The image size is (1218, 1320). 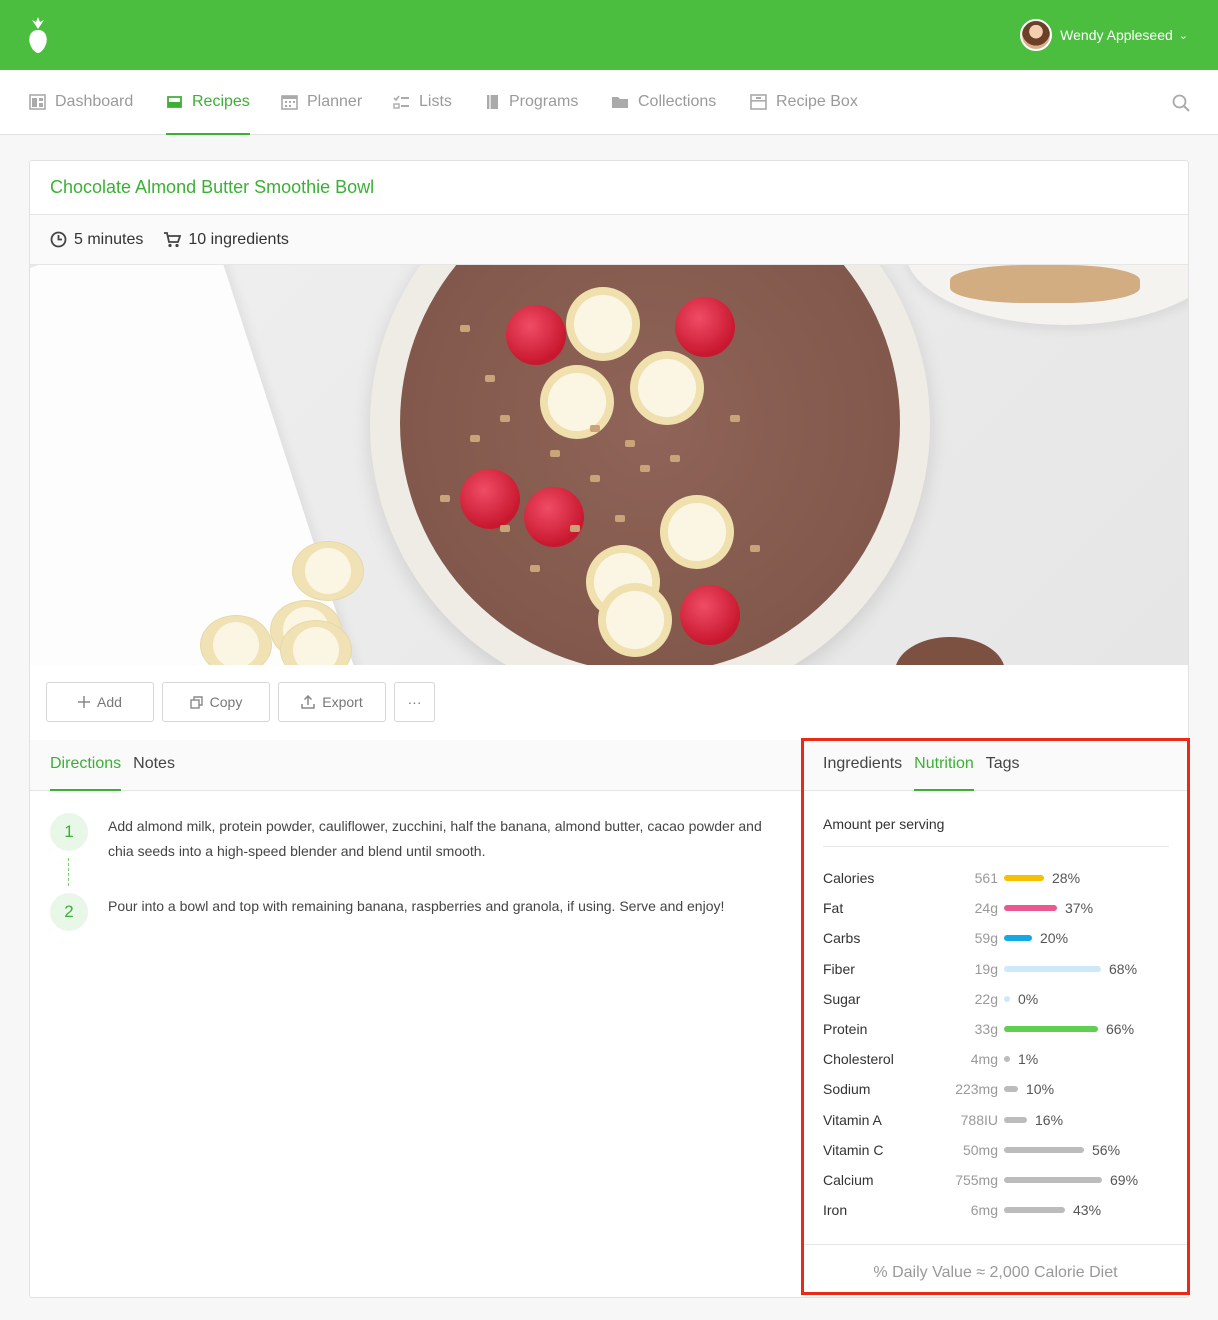 I want to click on nutrient-amount: 223mg, so click(x=976, y=1089).